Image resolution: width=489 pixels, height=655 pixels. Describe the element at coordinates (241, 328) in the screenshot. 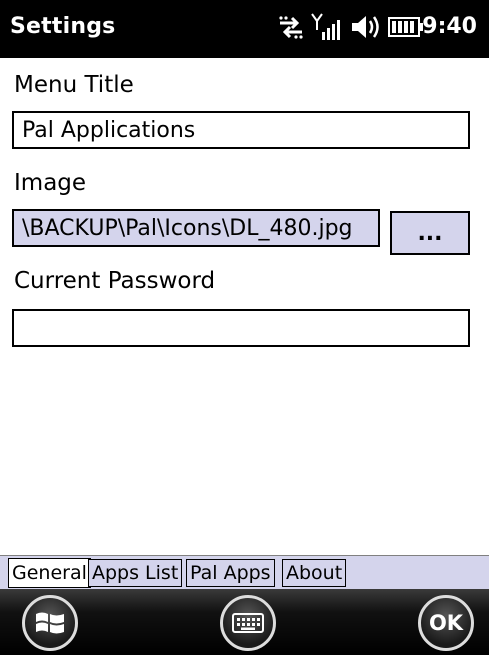

I see `current-password-field` at that location.